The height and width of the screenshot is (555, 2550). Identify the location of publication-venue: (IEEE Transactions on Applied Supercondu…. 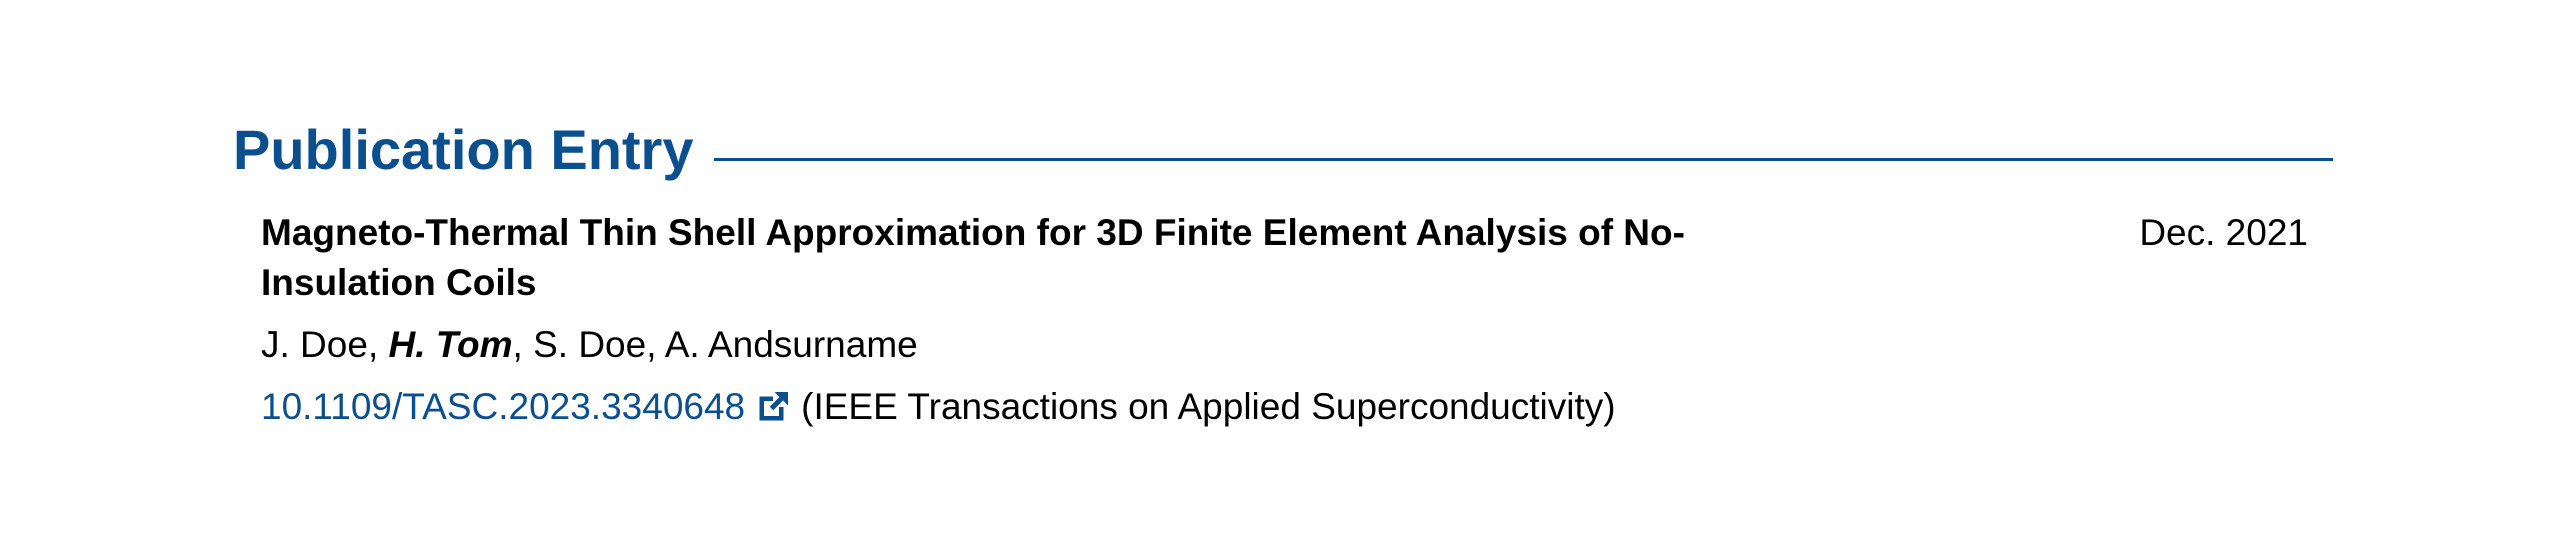
(1208, 406).